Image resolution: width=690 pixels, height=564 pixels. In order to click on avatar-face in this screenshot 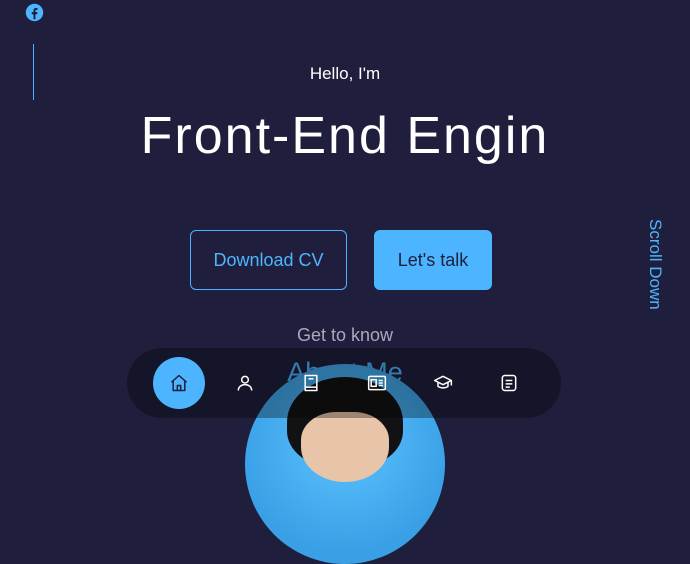, I will do `click(345, 447)`.